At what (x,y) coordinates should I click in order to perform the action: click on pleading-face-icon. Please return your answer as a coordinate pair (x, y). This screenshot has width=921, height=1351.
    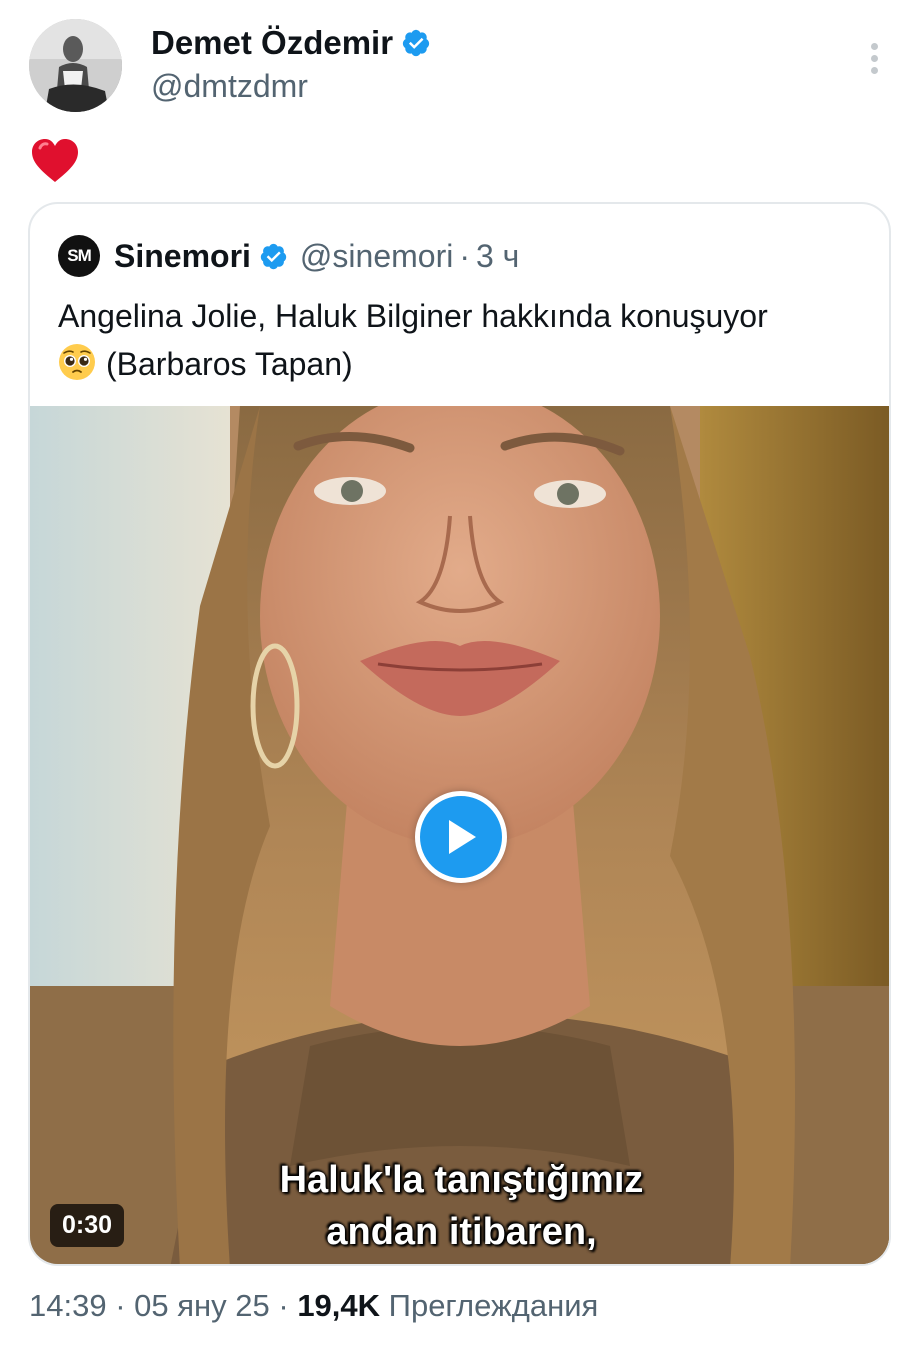
    Looking at the image, I should click on (77, 362).